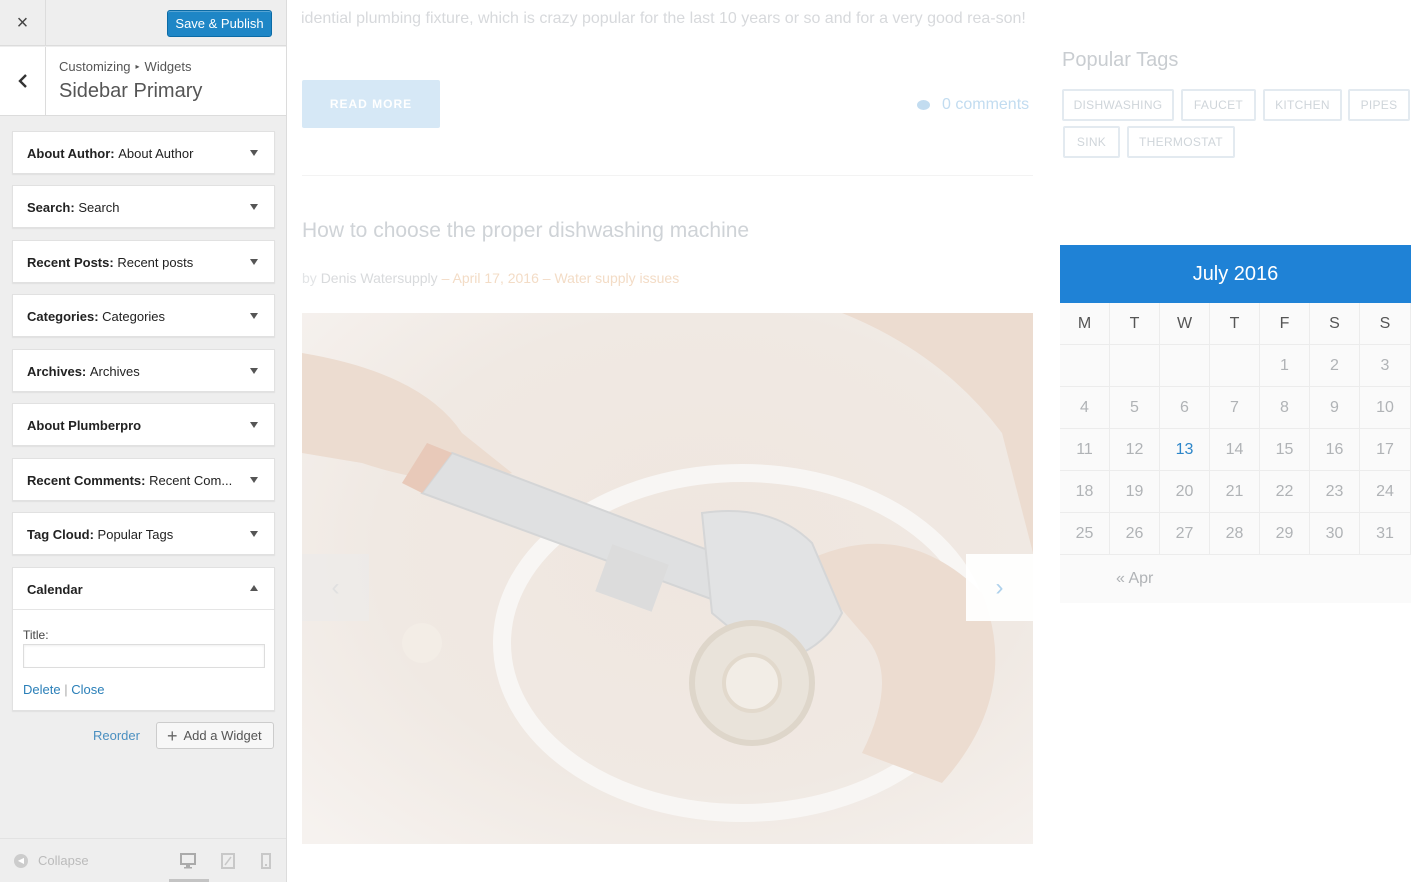 This screenshot has width=1427, height=882. Describe the element at coordinates (1134, 579) in the screenshot. I see `calendar-prev-month-link: « Apr` at that location.